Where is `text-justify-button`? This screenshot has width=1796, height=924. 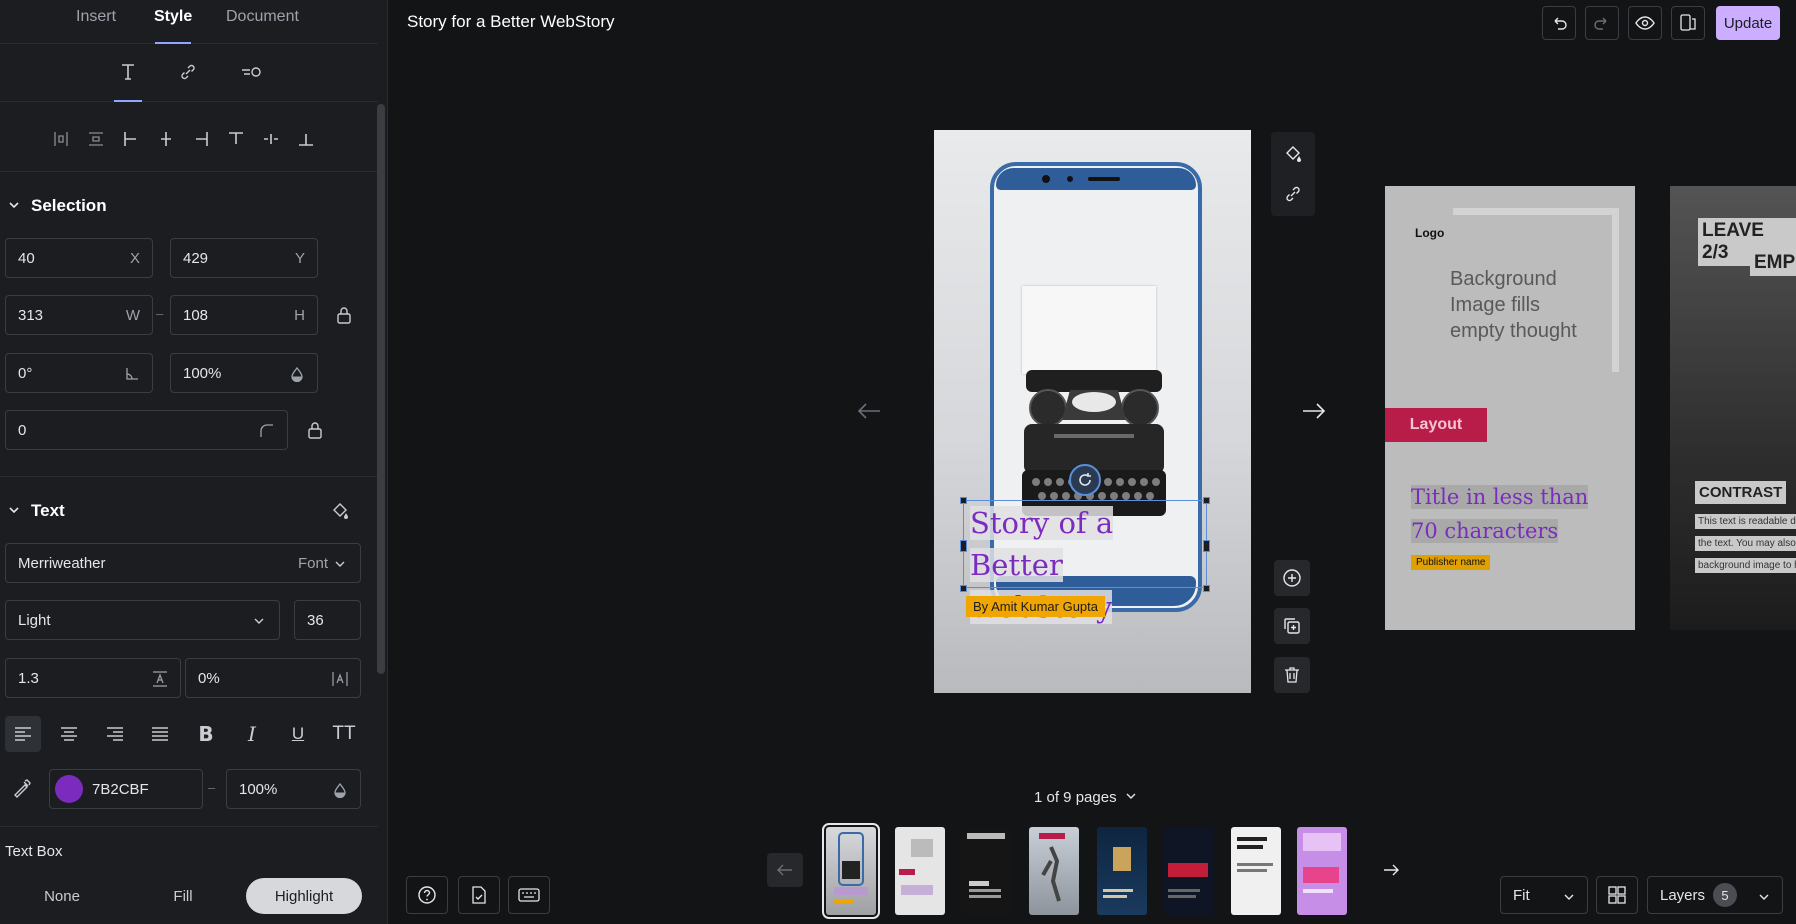
text-justify-button is located at coordinates (160, 734).